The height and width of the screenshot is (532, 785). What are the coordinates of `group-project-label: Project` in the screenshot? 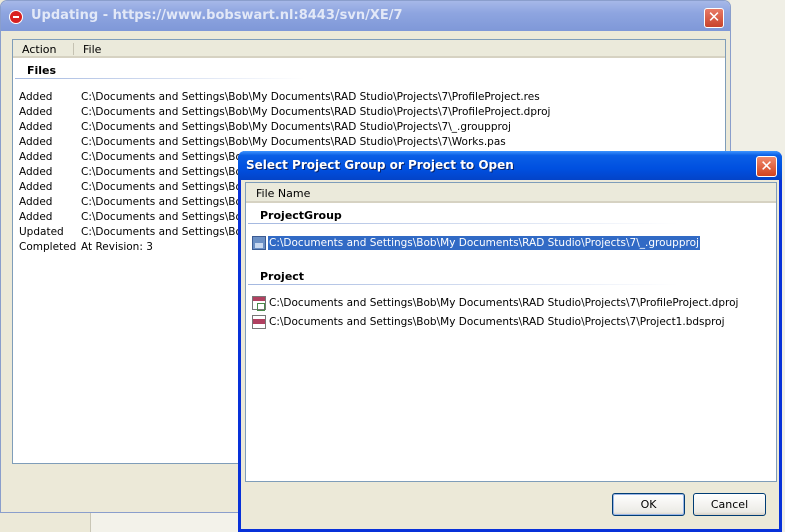 It's located at (282, 276).